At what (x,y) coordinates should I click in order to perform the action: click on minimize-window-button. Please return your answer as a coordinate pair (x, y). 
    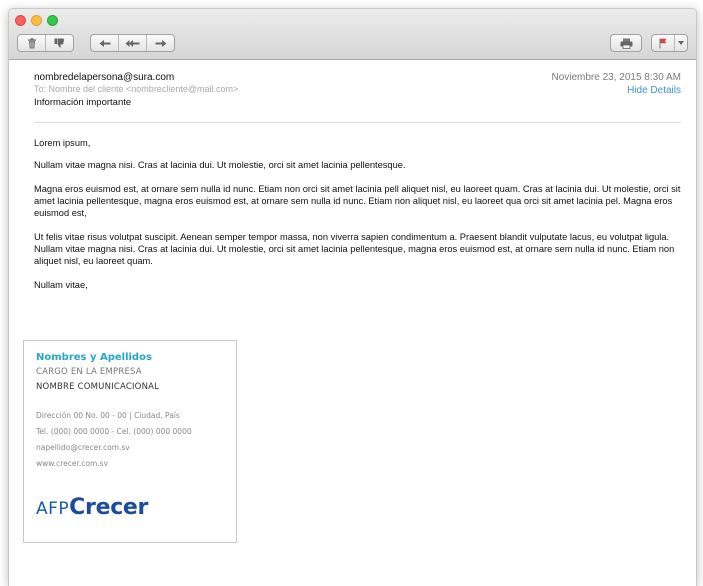
    Looking at the image, I should click on (36, 20).